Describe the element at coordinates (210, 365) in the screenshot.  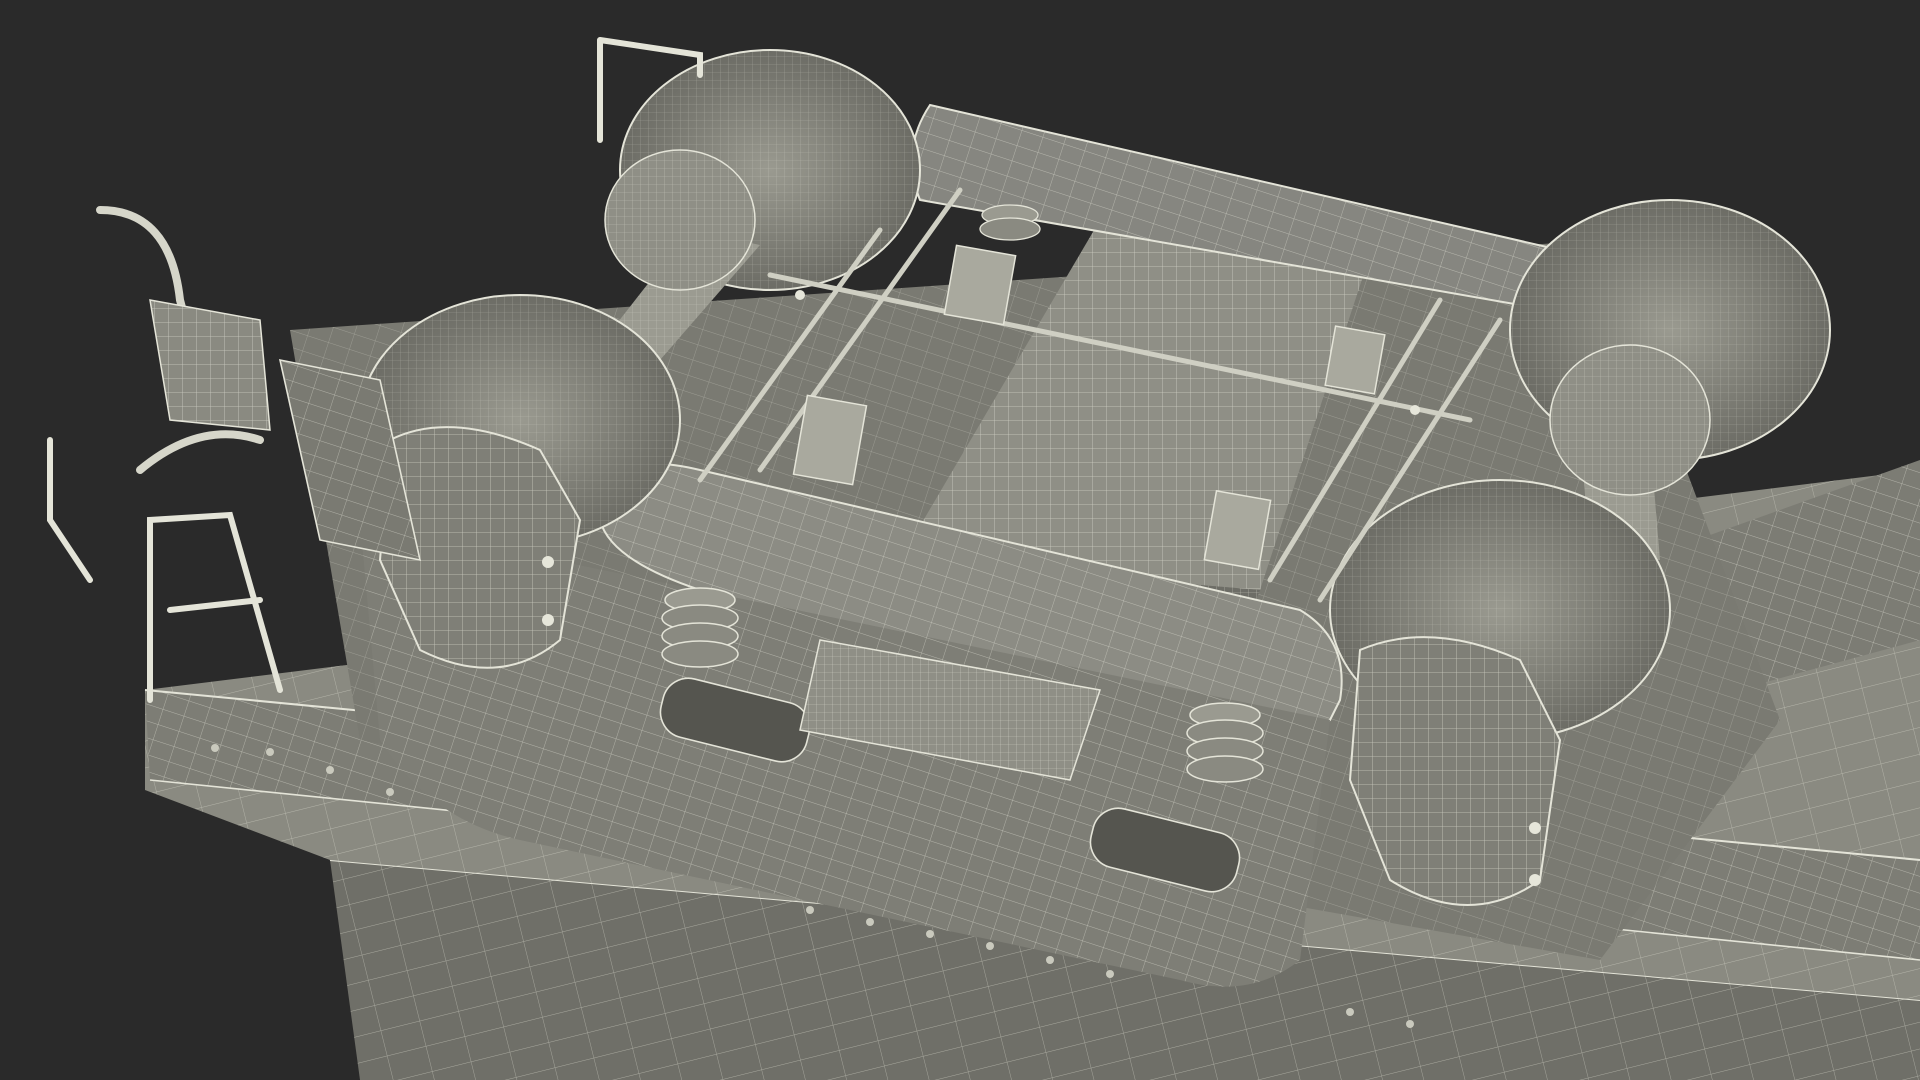
I see `brake-hose` at that location.